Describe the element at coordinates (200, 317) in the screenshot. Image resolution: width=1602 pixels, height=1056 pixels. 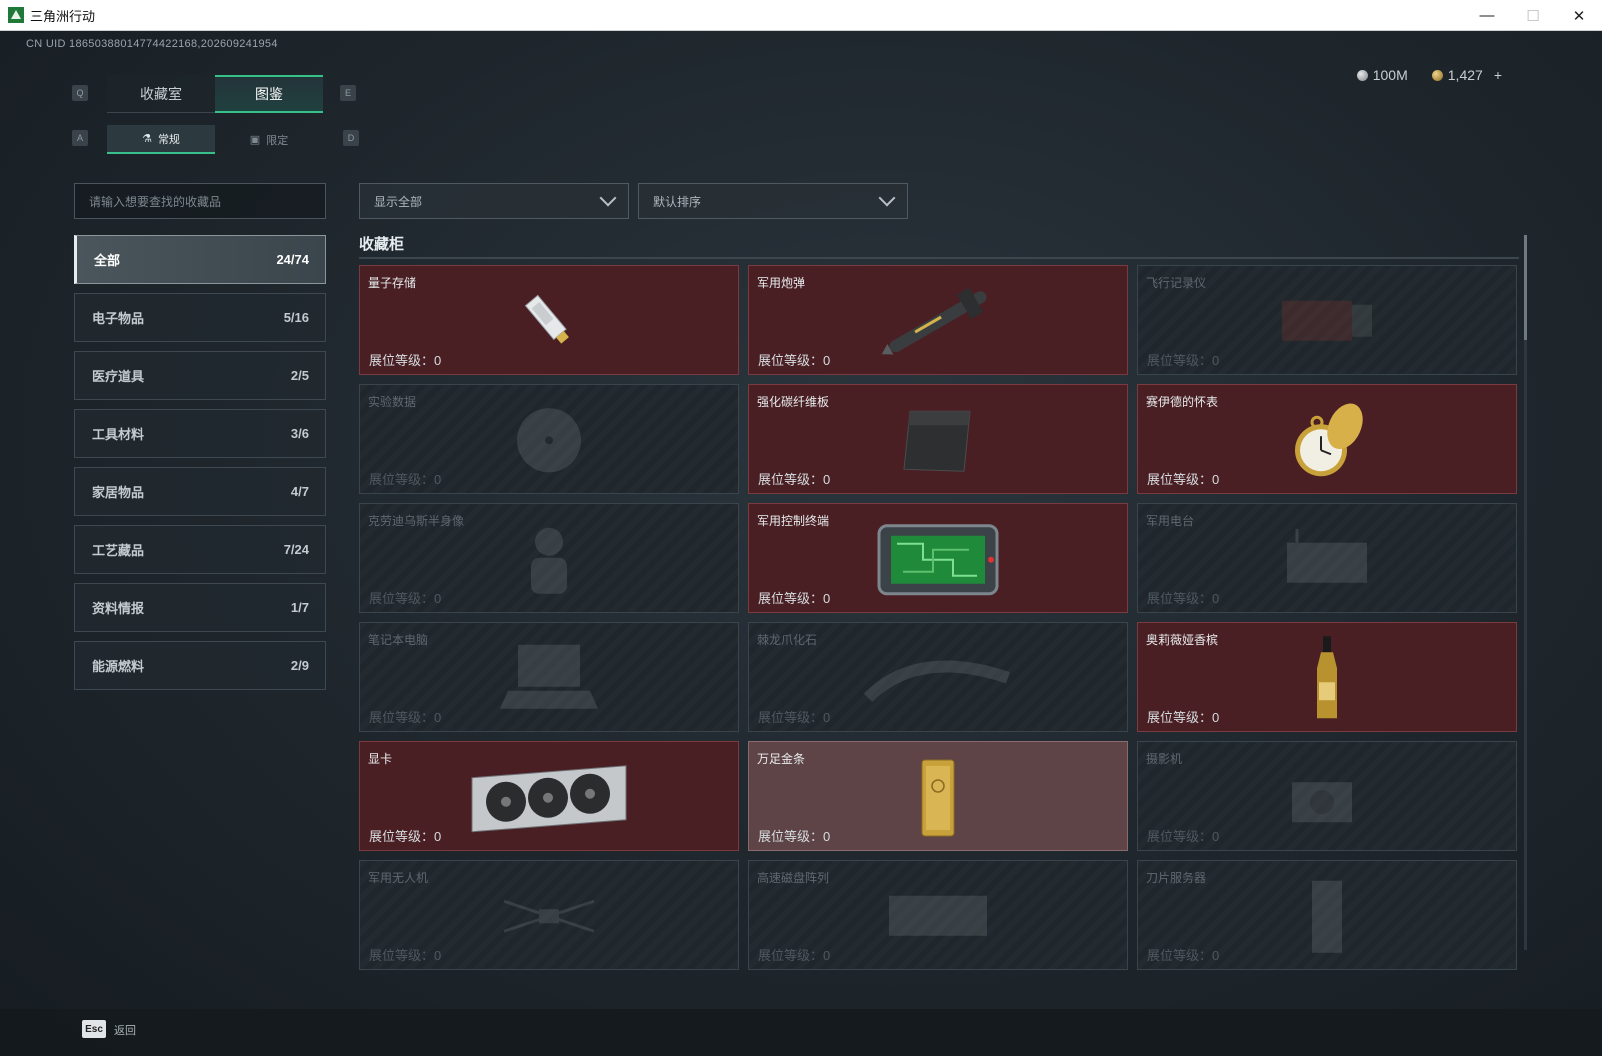
I see `category-electronics: 电子物品 5/16` at that location.